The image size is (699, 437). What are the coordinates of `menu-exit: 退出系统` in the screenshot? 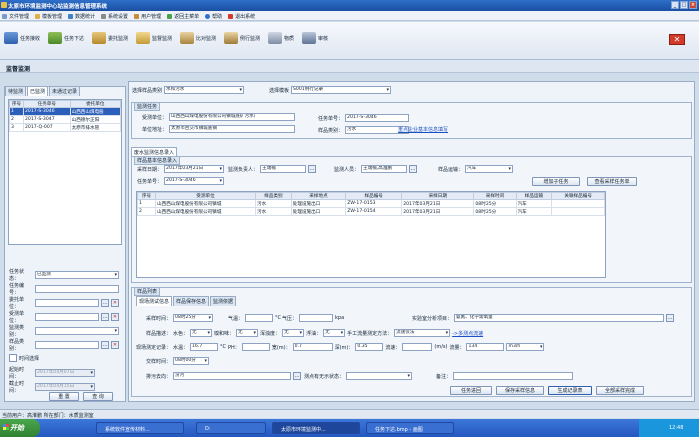 It's located at (241, 16).